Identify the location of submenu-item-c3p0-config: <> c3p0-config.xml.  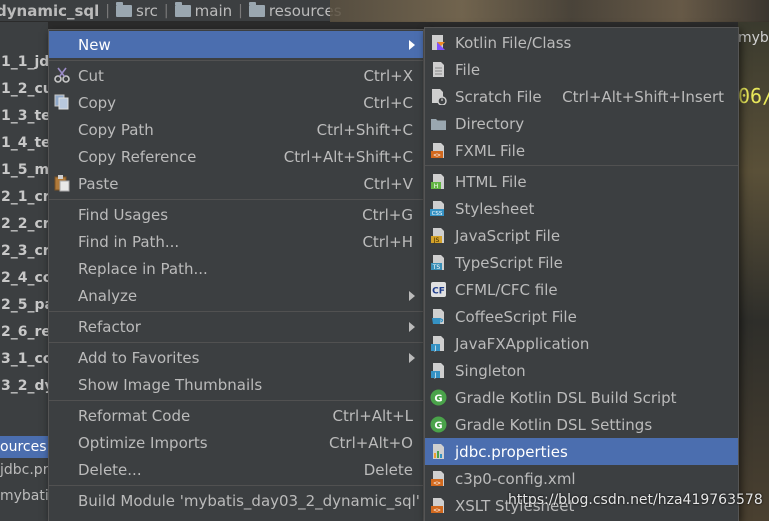
(581, 478).